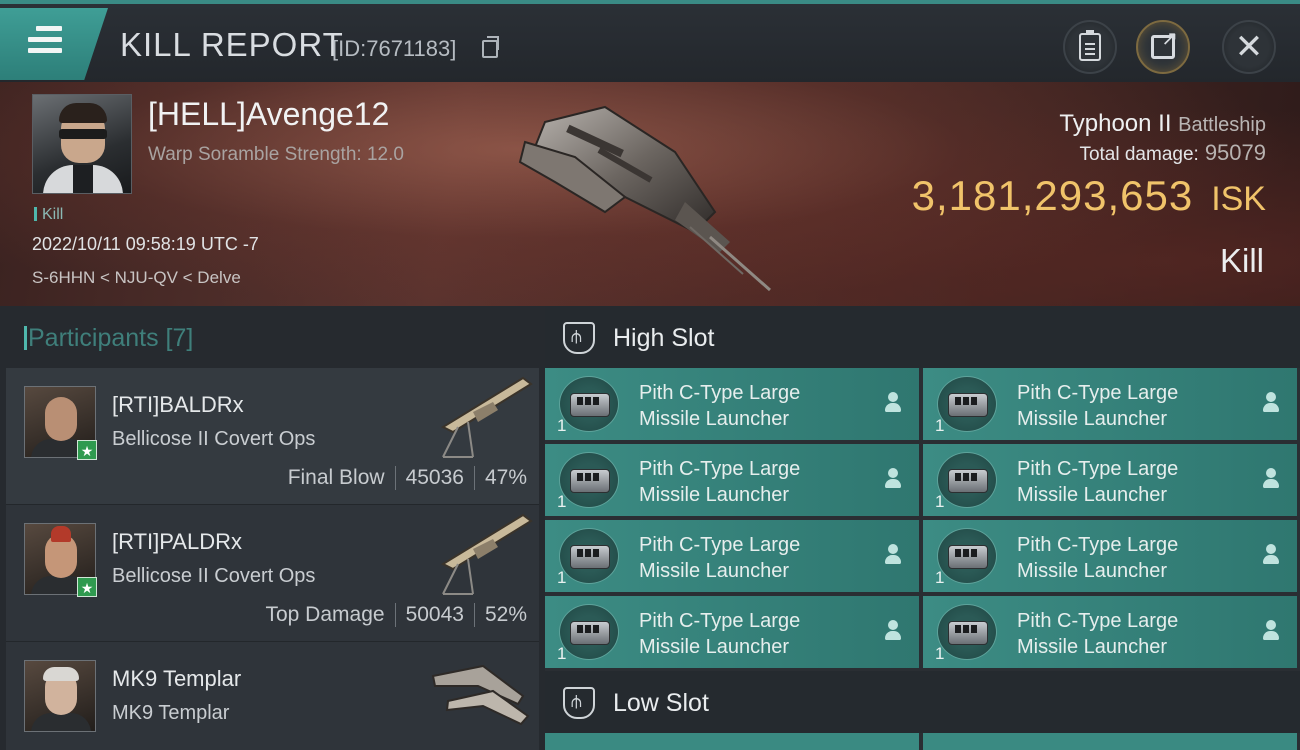  I want to click on total-damage-value: 95079, so click(1235, 152).